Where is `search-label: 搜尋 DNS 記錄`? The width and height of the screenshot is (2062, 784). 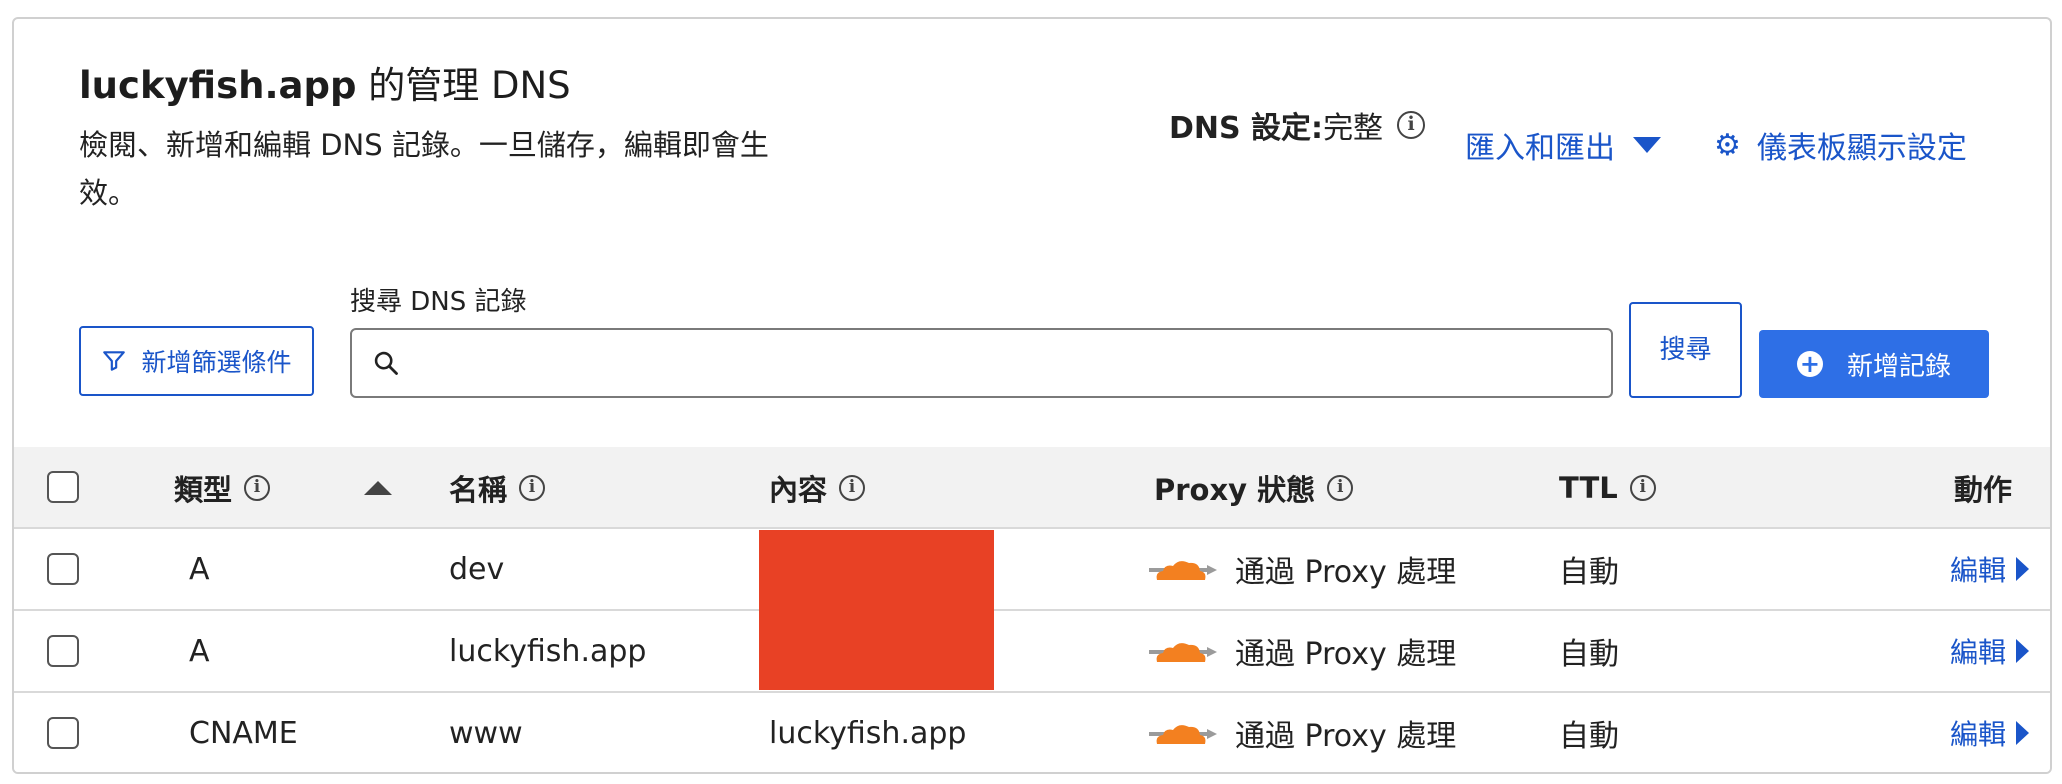 search-label: 搜尋 DNS 記錄 is located at coordinates (438, 302).